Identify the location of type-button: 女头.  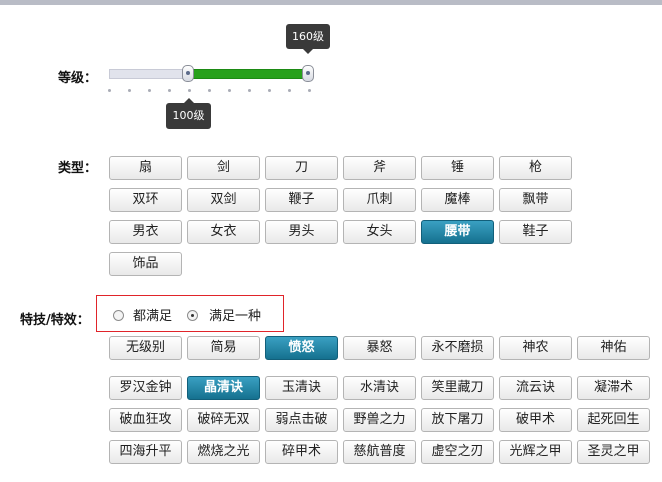
(379, 232).